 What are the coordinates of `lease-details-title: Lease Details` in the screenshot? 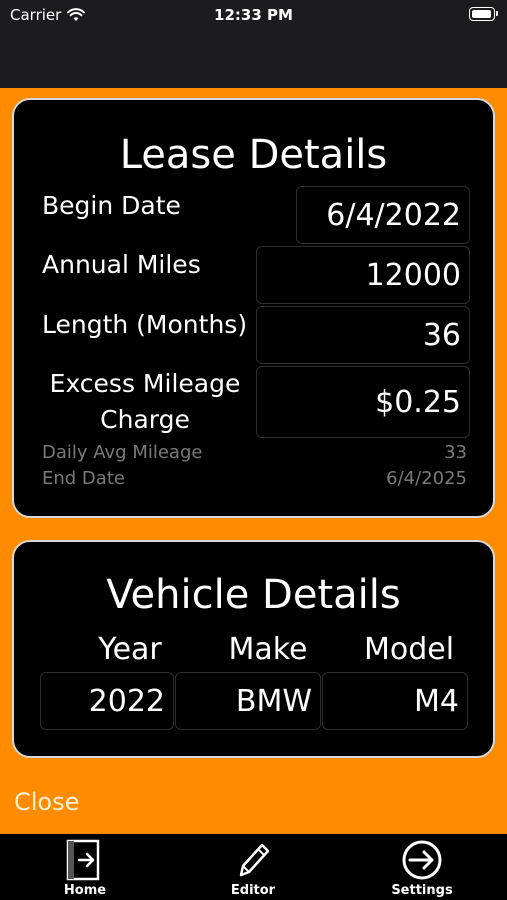 It's located at (253, 155).